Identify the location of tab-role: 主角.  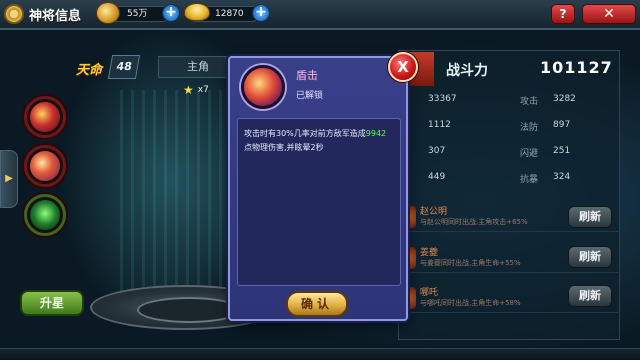
(198, 67).